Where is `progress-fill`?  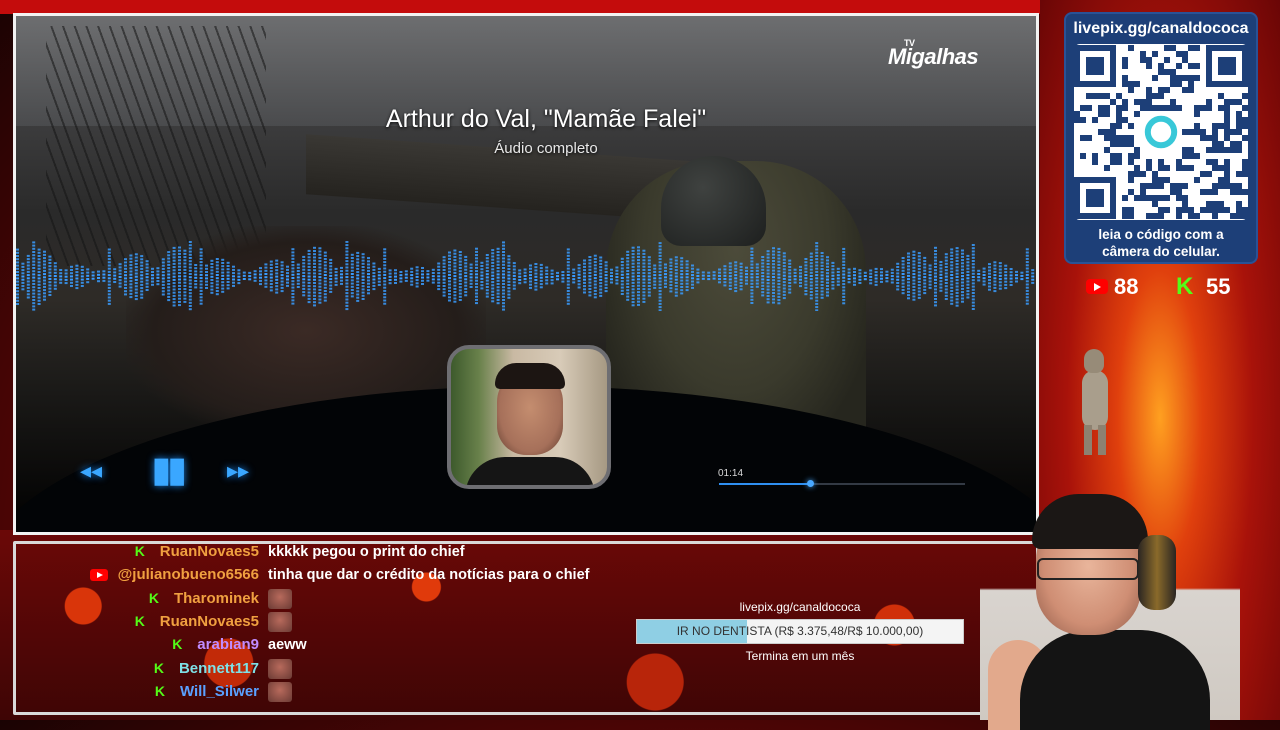 progress-fill is located at coordinates (765, 484).